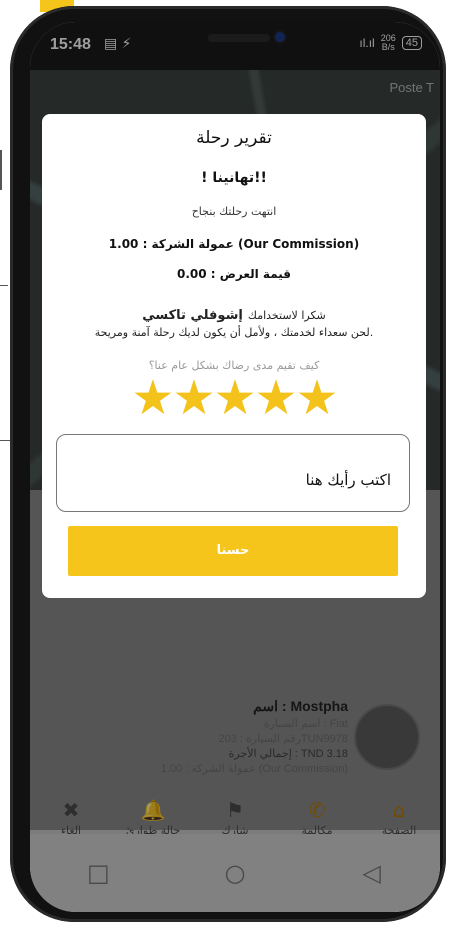 This screenshot has width=452, height=926. Describe the element at coordinates (234, 398) in the screenshot. I see `star-rating: ★★★★★` at that location.